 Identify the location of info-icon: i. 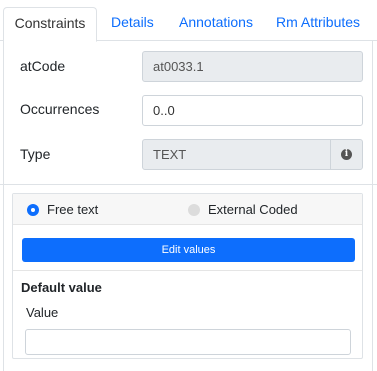
(346, 154).